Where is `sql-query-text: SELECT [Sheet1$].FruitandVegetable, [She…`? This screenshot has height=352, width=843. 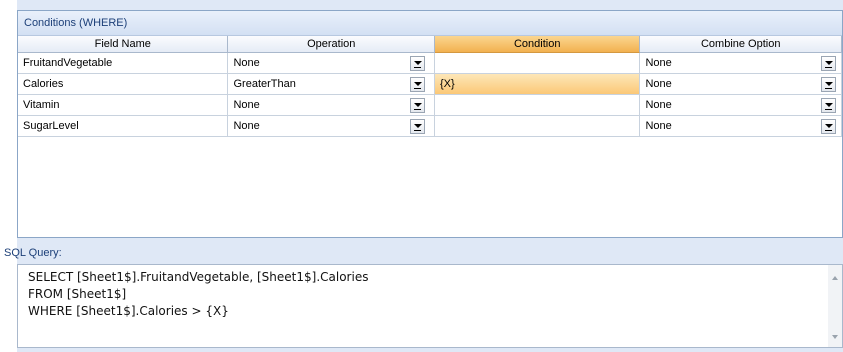 sql-query-text: SELECT [Sheet1$].FruitandVegetable, [She… is located at coordinates (198, 294).